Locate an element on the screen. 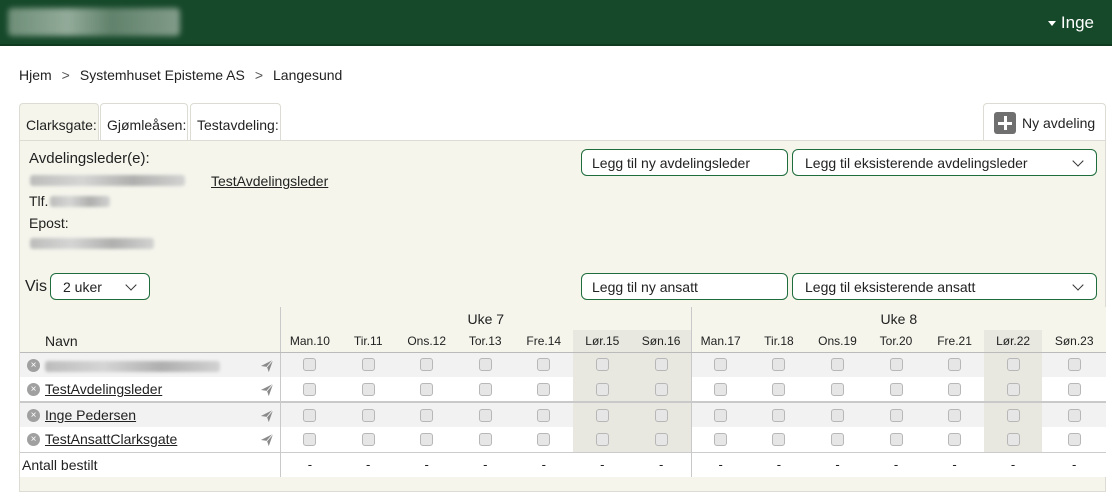 Image resolution: width=1112 pixels, height=492 pixels. tab-clarksgate: Clarksgate: is located at coordinates (59, 122).